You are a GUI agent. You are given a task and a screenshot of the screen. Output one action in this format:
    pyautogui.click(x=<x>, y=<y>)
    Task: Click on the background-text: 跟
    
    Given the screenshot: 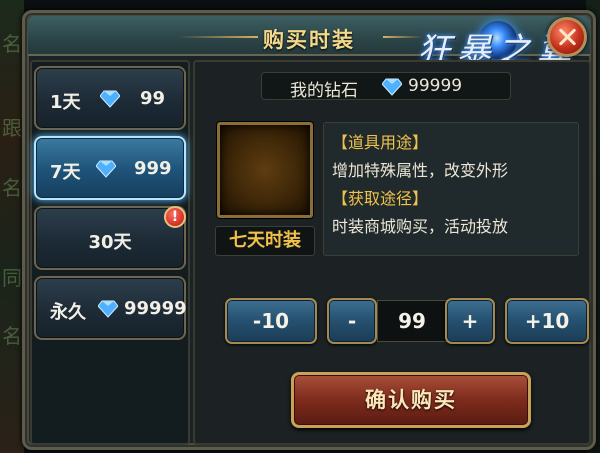 What is the action you would take?
    pyautogui.click(x=12, y=128)
    